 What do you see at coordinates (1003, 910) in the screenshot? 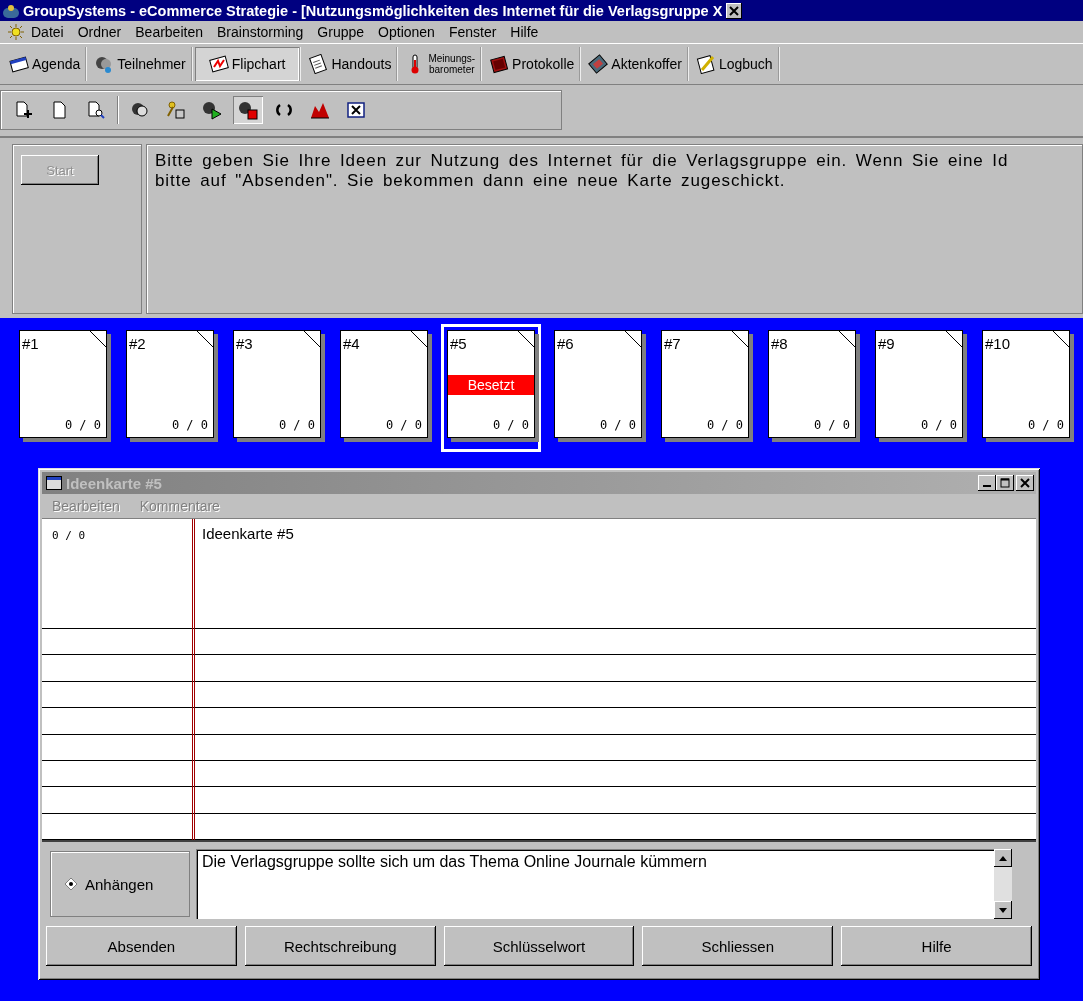
I see `scroll-down-icon` at bounding box center [1003, 910].